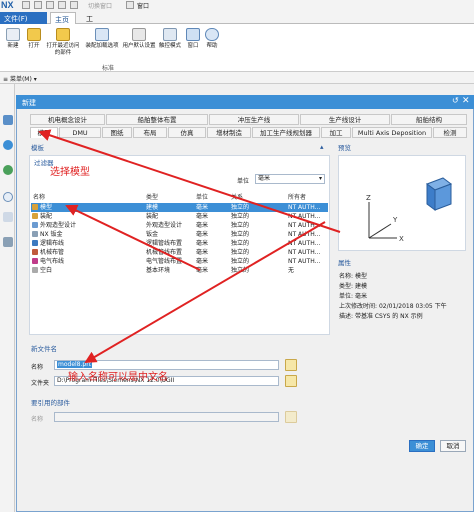 Image resolution: width=474 pixels, height=512 pixels. What do you see at coordinates (70, 172) in the screenshot?
I see `annotation-select-model: 选择模型` at bounding box center [70, 172].